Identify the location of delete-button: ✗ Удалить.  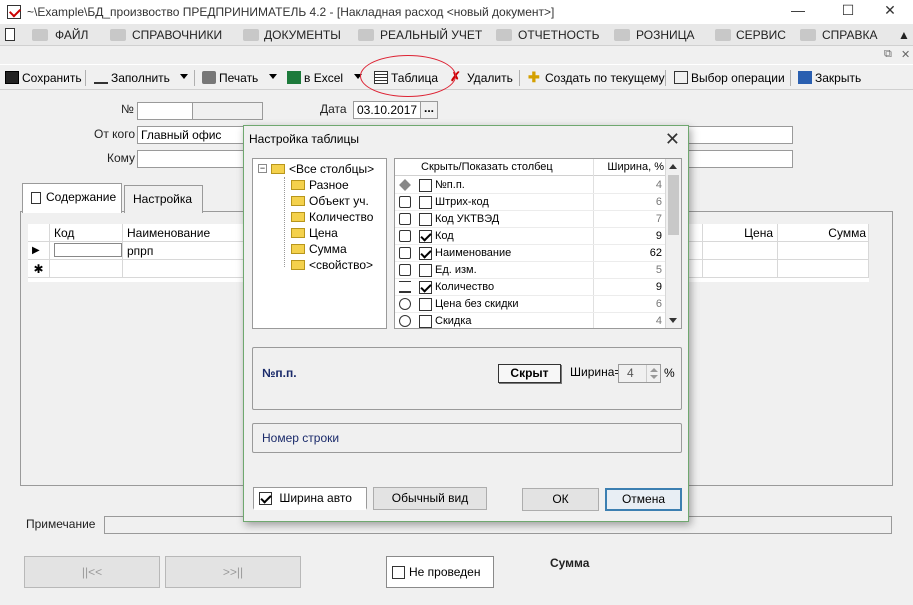
(481, 78).